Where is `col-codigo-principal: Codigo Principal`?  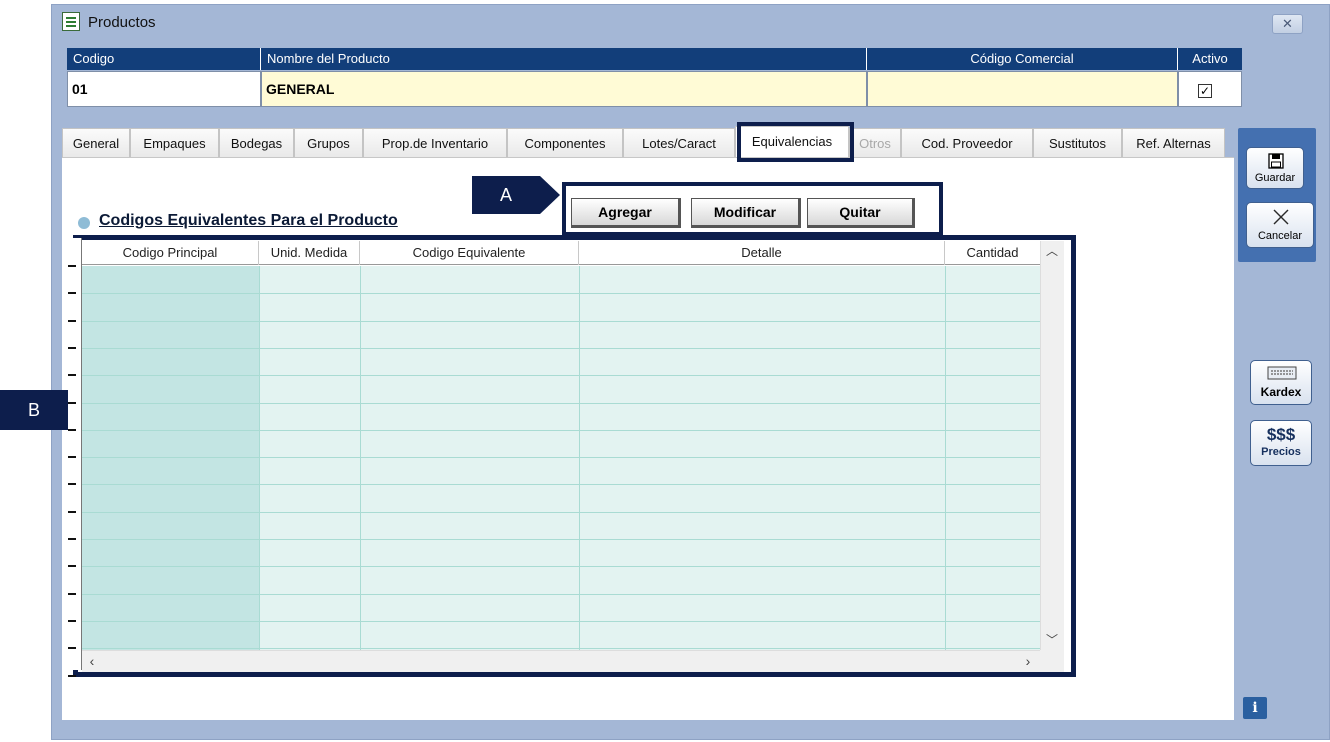 col-codigo-principal: Codigo Principal is located at coordinates (170, 253).